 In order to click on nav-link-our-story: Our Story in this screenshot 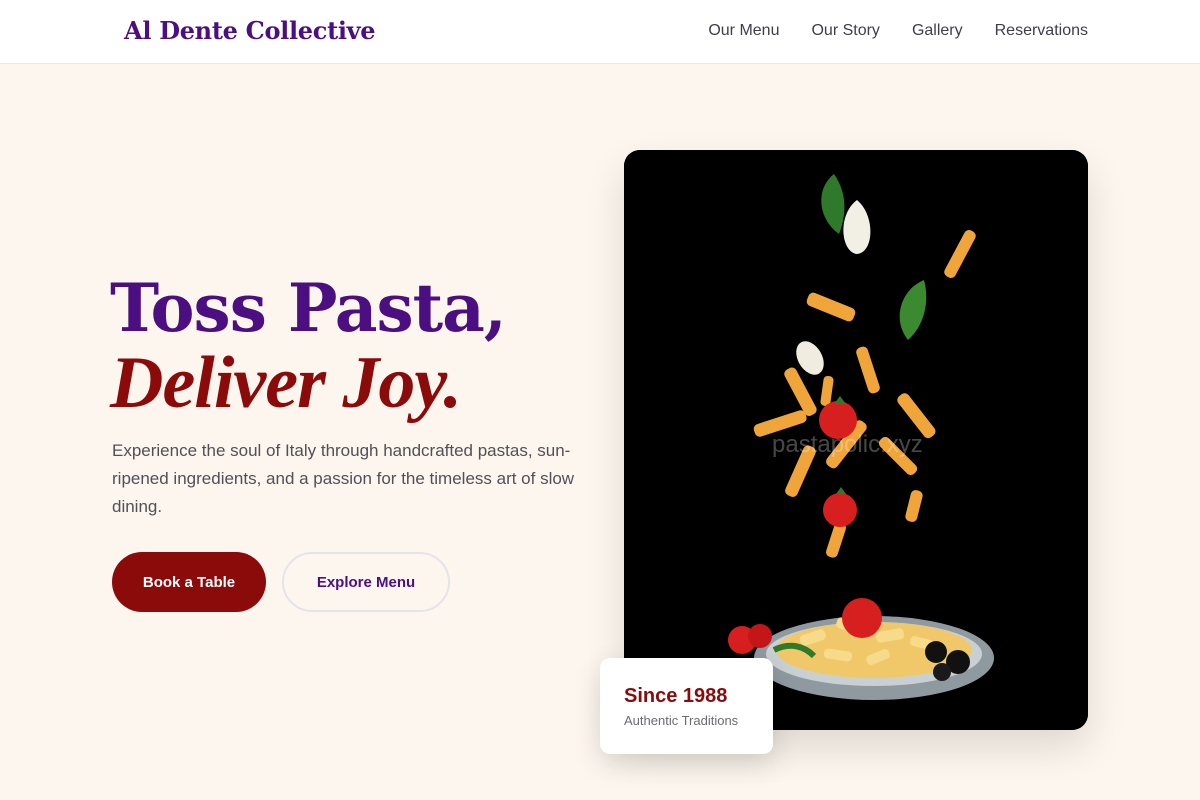, I will do `click(845, 31)`.